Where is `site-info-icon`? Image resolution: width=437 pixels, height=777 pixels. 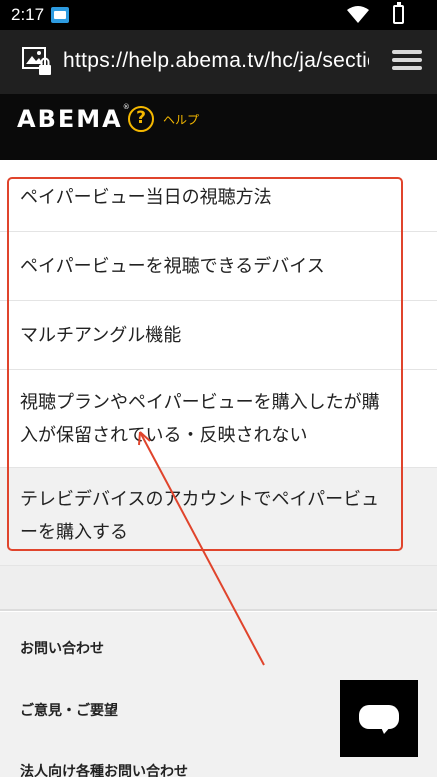
site-info-icon is located at coordinates (38, 62).